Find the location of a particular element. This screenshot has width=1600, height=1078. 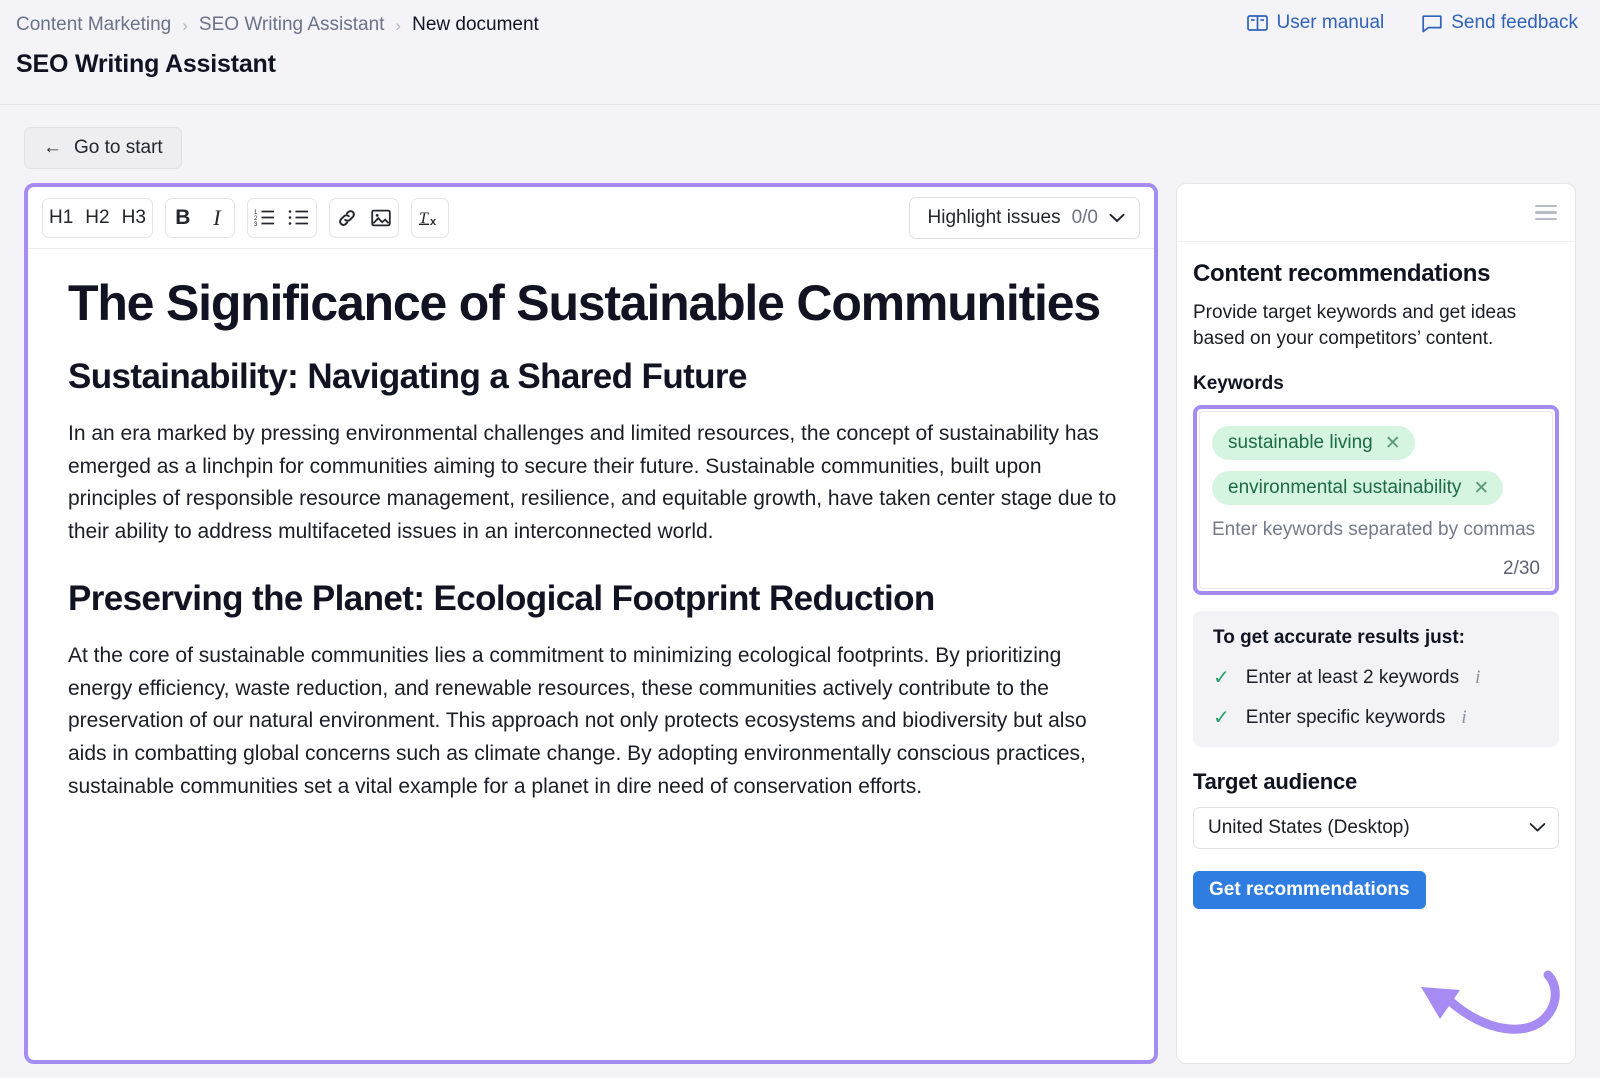

link-button is located at coordinates (347, 218).